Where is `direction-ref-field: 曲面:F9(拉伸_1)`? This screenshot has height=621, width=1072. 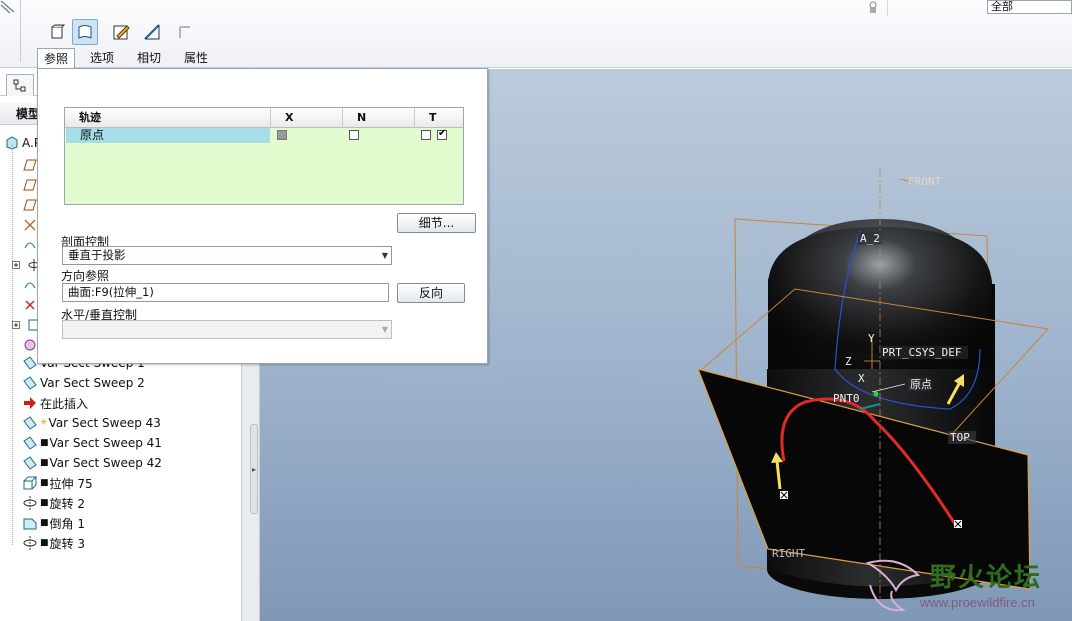
direction-ref-field: 曲面:F9(拉伸_1) is located at coordinates (225, 292).